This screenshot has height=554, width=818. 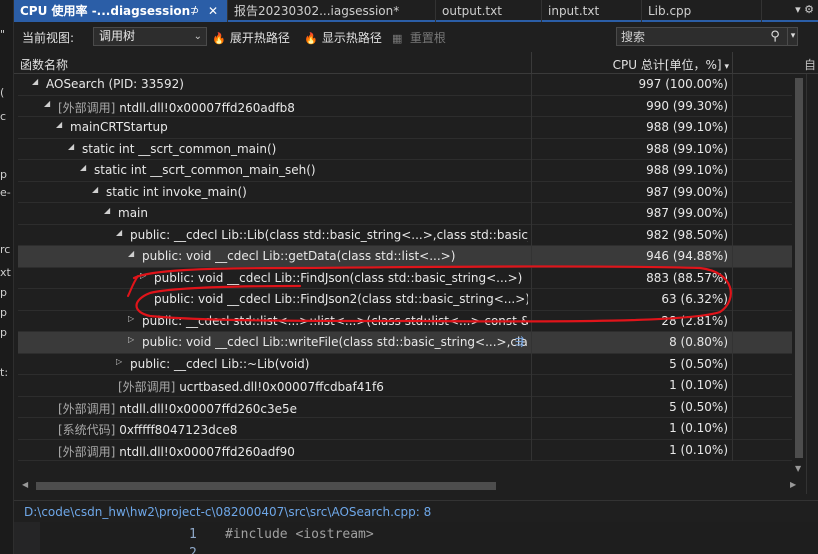 I want to click on function-name-cell: [外部调用] ntdll.dll!0x00007ffd260c3e5e, so click(x=293, y=408).